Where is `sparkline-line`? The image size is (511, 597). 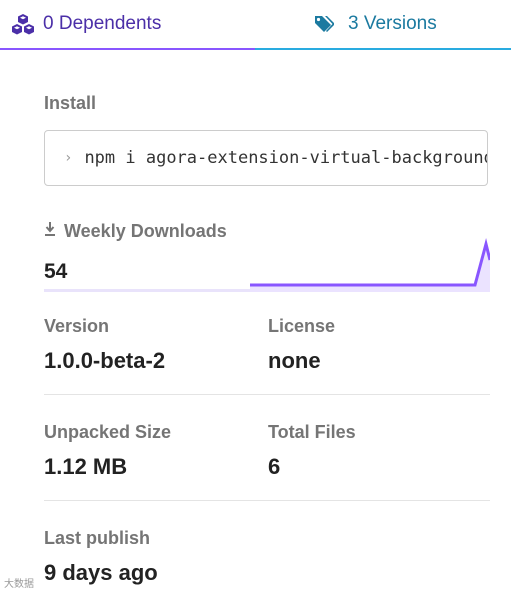
sparkline-line is located at coordinates (370, 262).